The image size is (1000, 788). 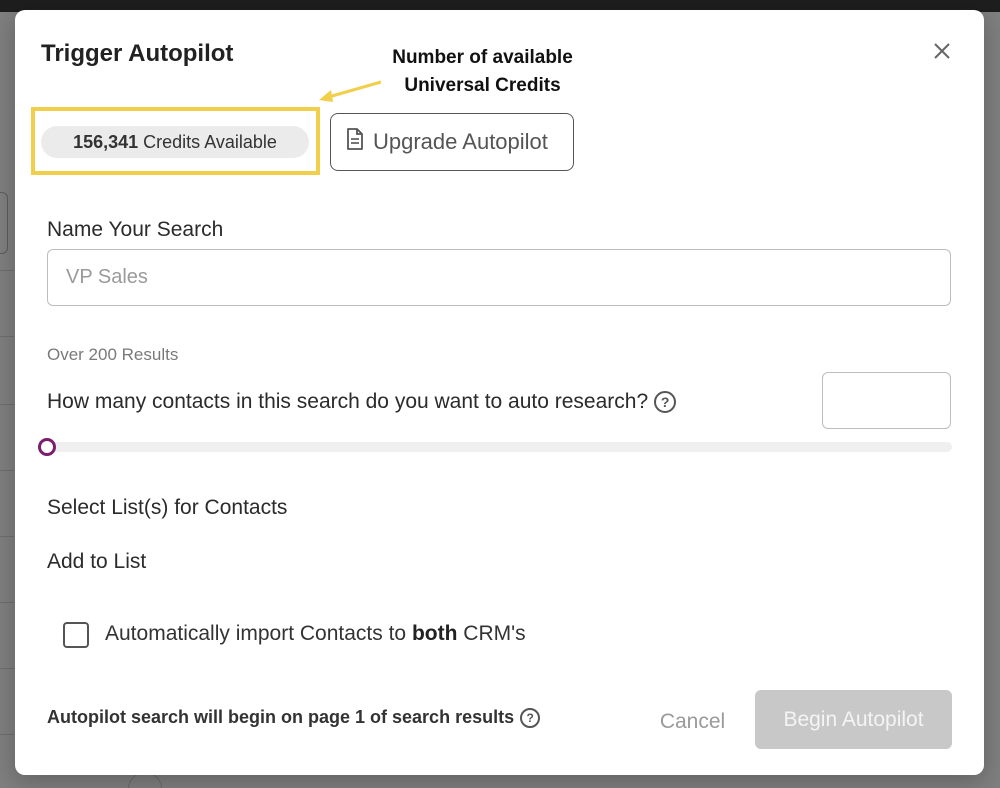 What do you see at coordinates (491, 633) in the screenshot?
I see `import-text-after: CRM's` at bounding box center [491, 633].